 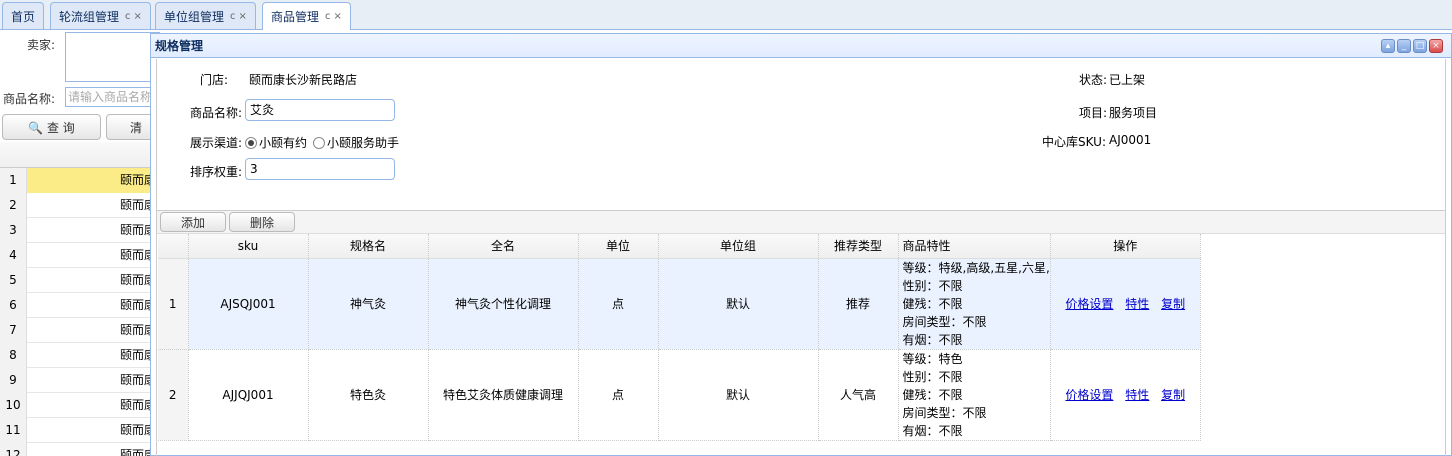 What do you see at coordinates (368, 304) in the screenshot?
I see `spec-name-cell: 神气灸` at bounding box center [368, 304].